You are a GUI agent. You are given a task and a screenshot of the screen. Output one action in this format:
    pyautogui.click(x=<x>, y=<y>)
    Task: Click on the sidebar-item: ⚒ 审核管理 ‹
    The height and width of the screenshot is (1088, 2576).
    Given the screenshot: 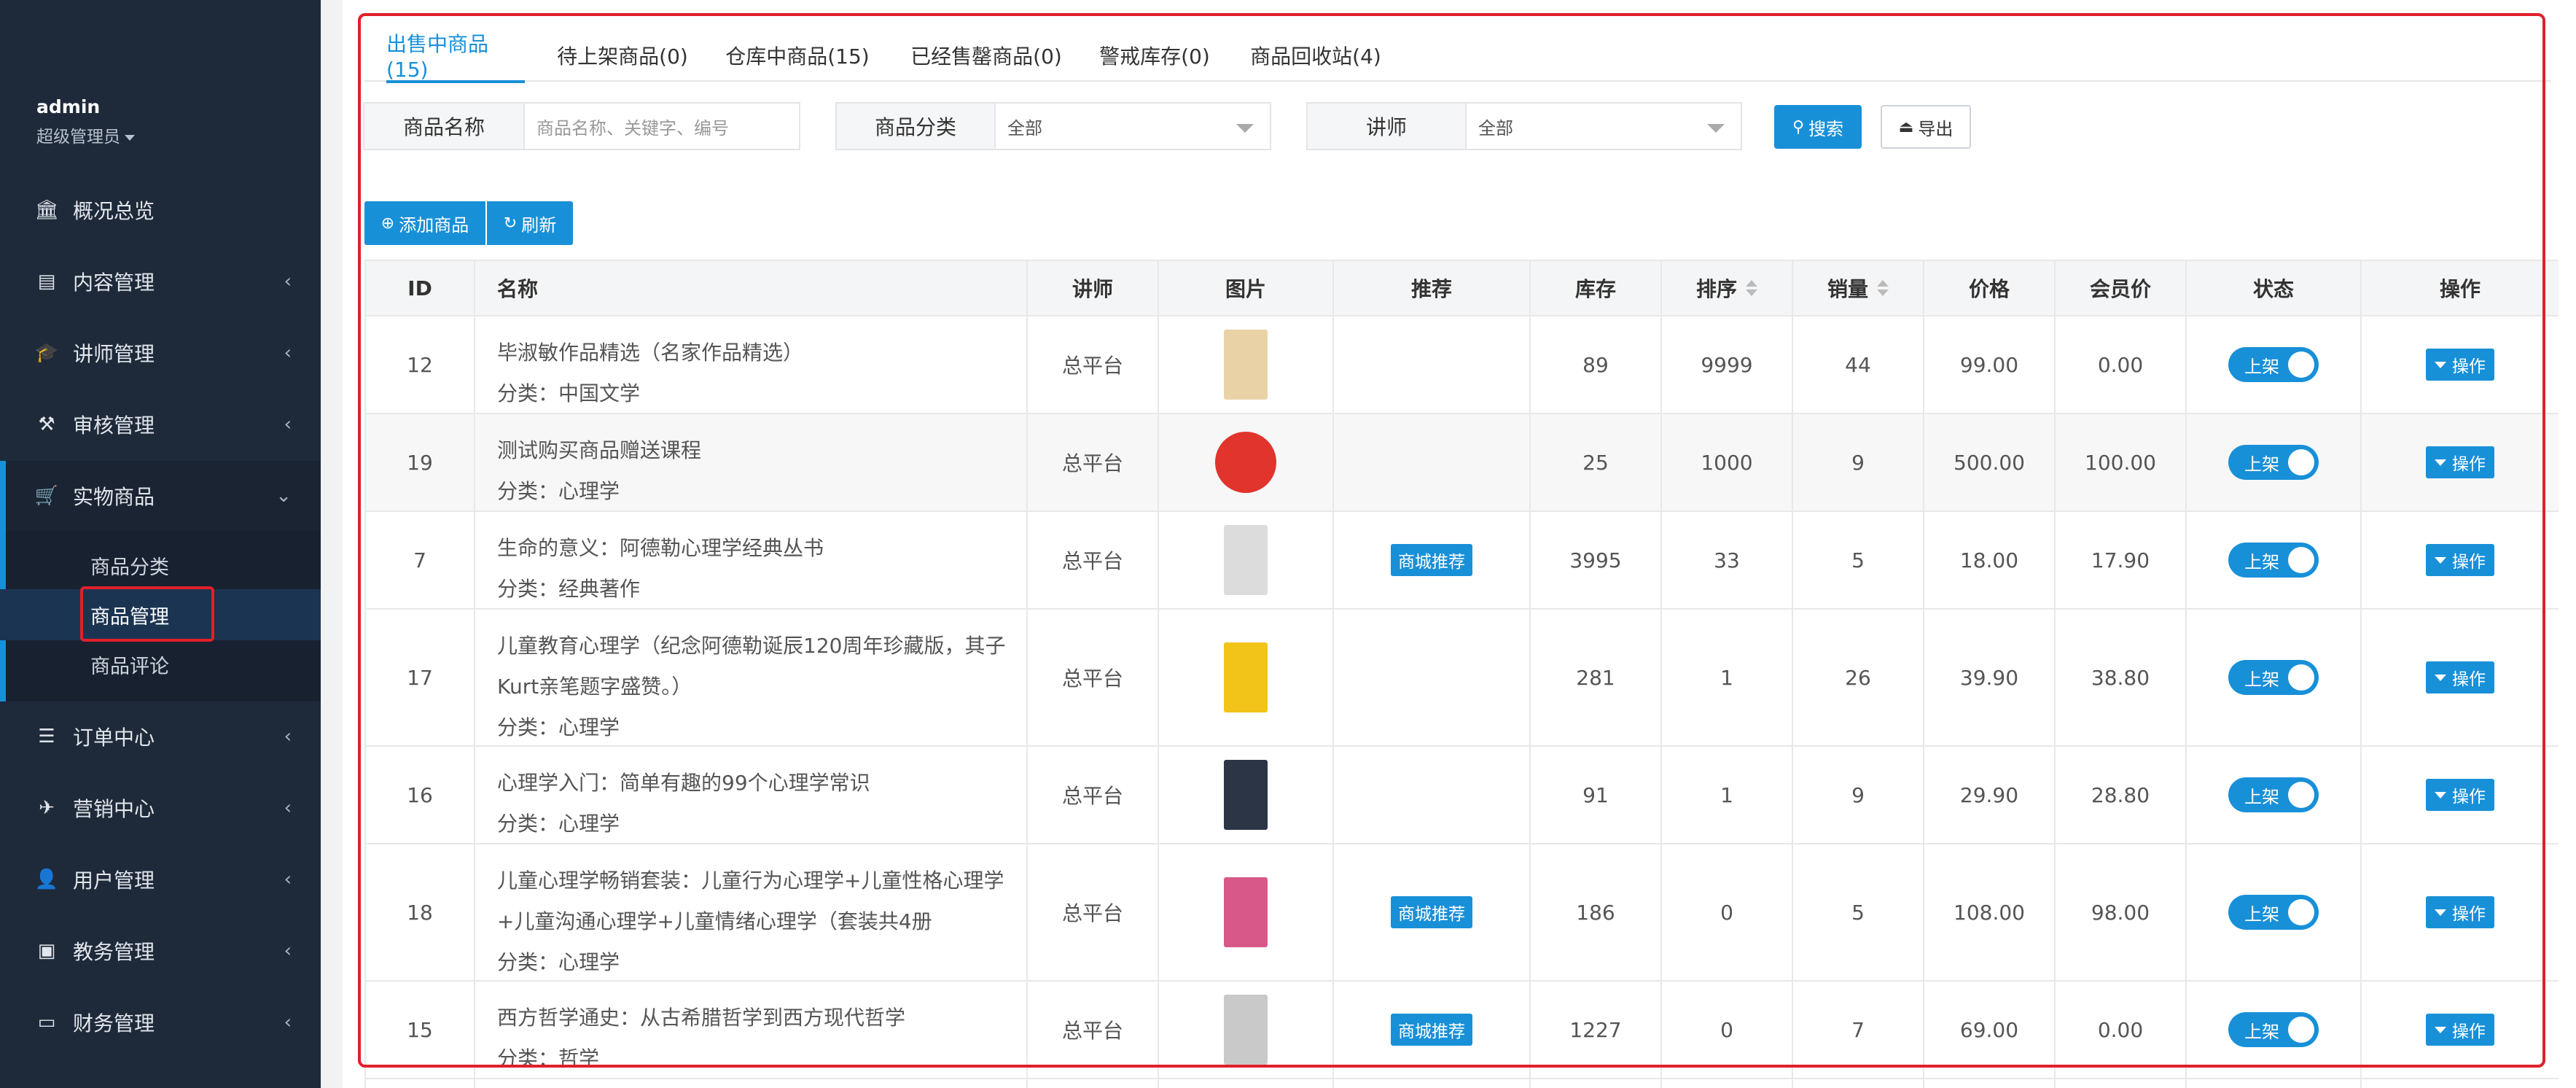 What is the action you would take?
    pyautogui.click(x=160, y=424)
    